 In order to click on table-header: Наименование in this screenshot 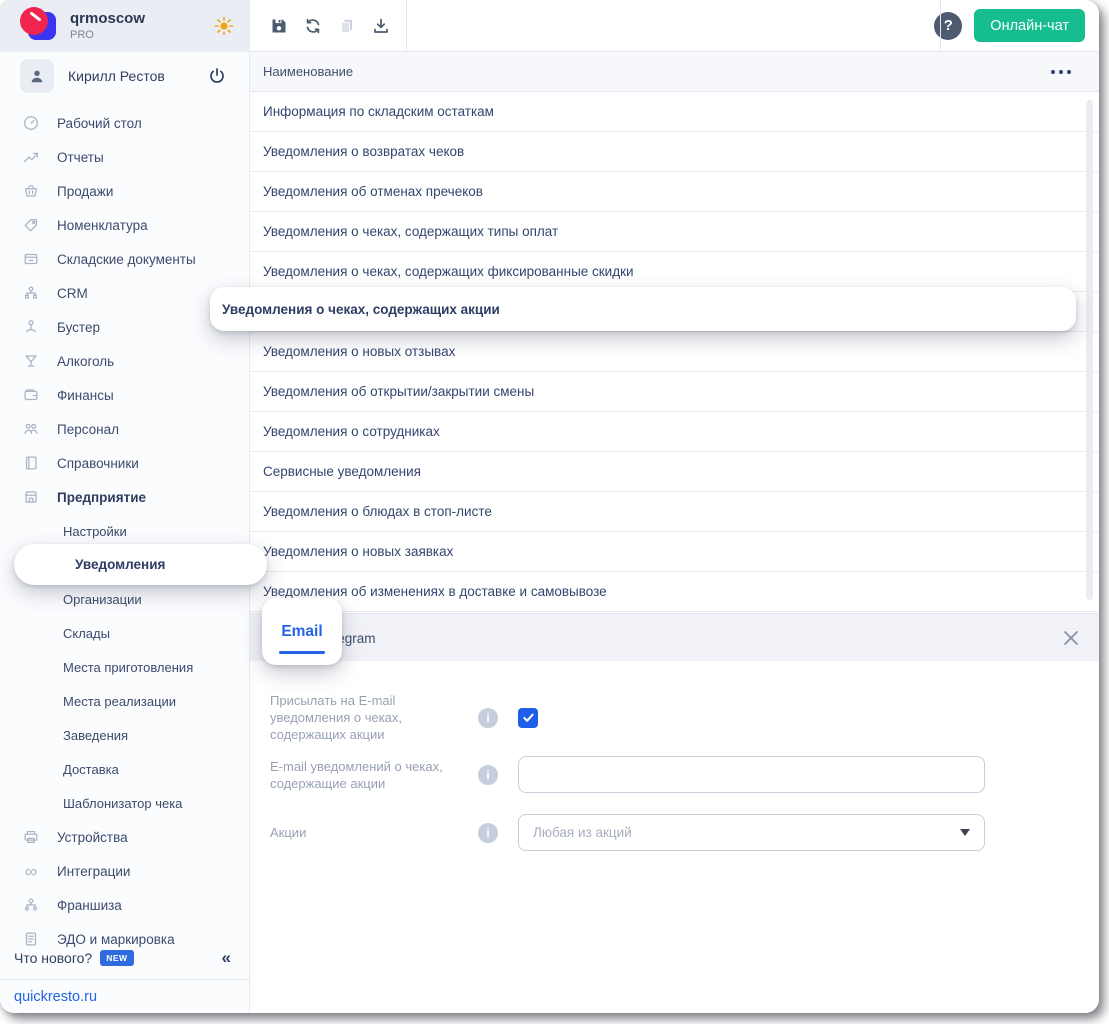, I will do `click(674, 72)`.